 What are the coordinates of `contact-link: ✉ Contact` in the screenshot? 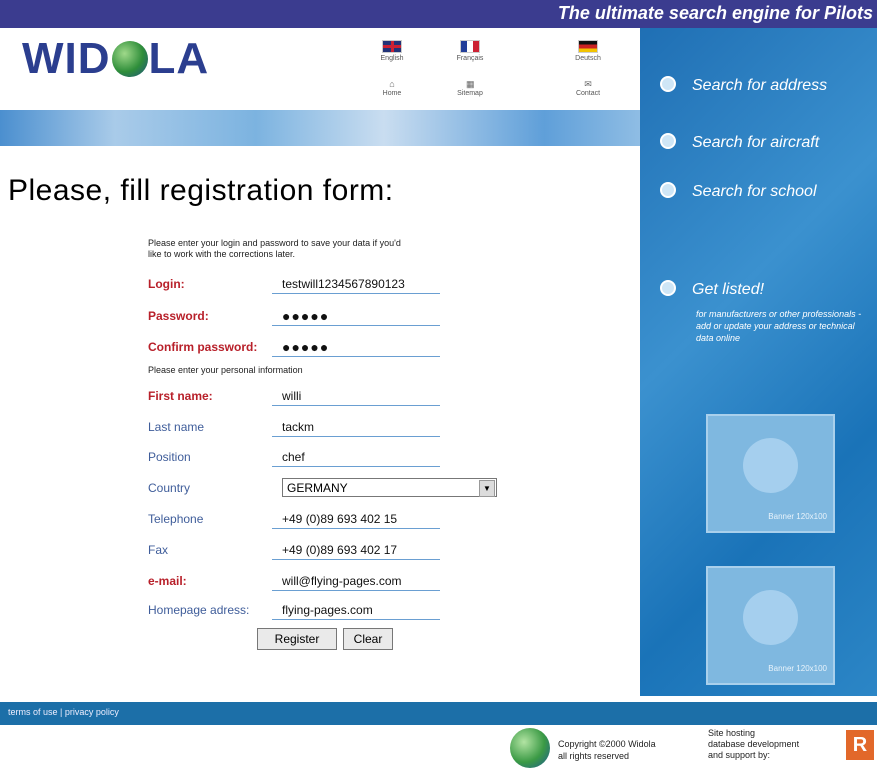 It's located at (588, 88).